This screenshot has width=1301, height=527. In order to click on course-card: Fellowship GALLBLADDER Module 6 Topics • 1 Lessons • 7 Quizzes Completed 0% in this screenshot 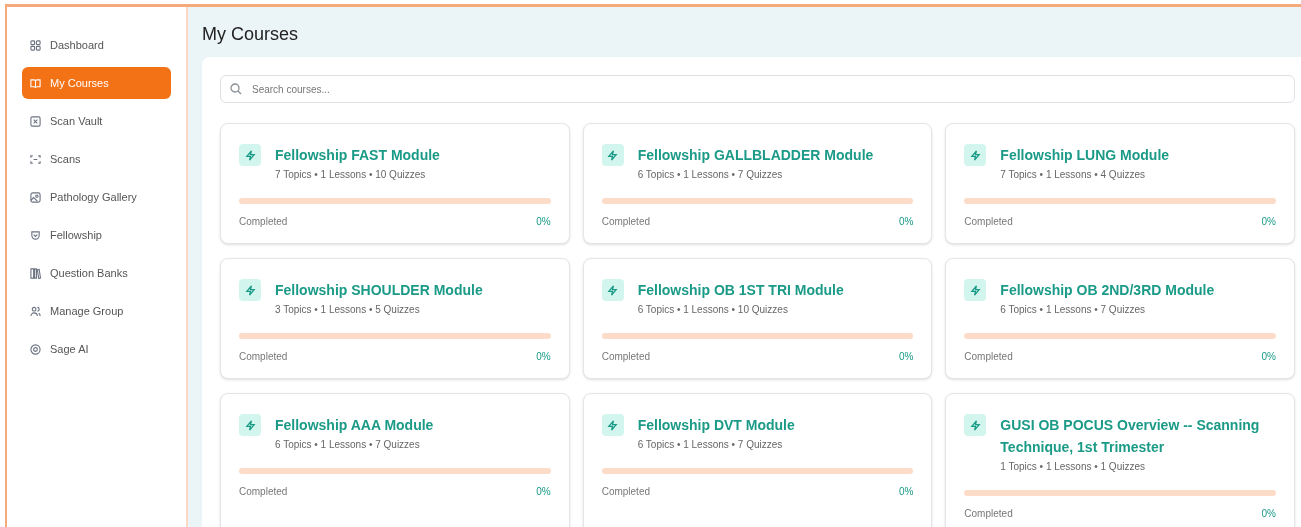, I will do `click(757, 183)`.